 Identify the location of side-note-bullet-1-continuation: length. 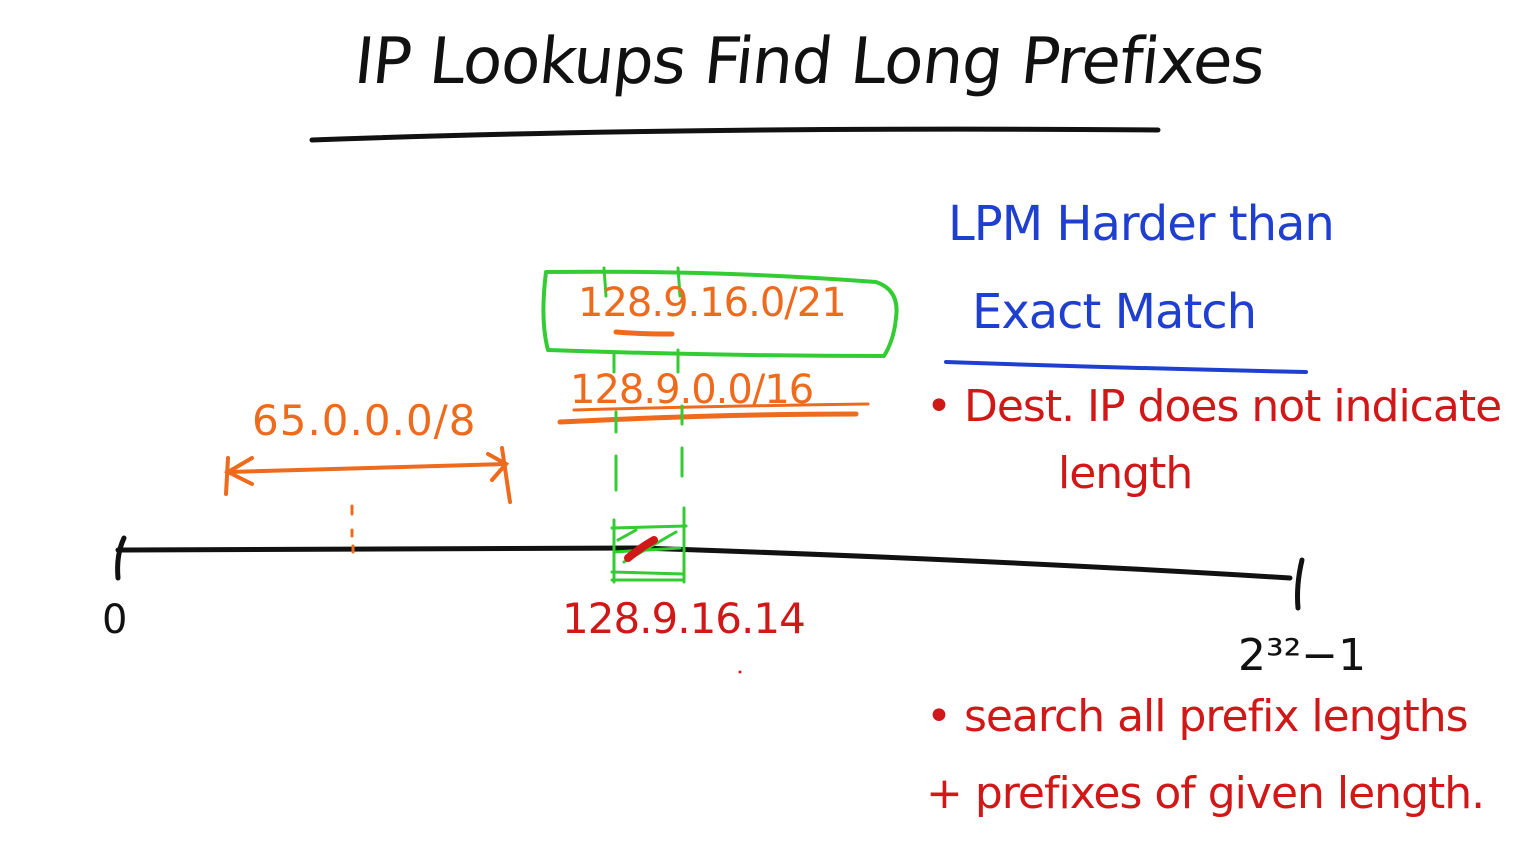
(1125, 473).